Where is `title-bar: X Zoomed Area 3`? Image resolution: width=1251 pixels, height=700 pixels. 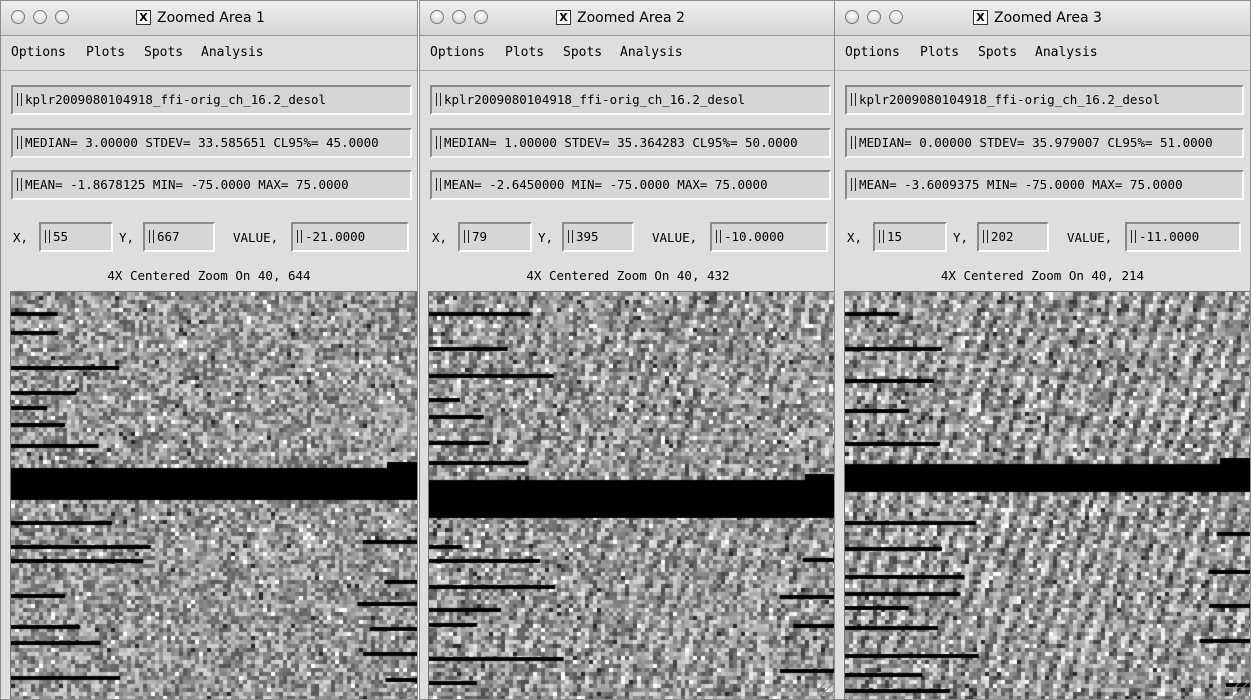 title-bar: X Zoomed Area 3 is located at coordinates (1042, 18).